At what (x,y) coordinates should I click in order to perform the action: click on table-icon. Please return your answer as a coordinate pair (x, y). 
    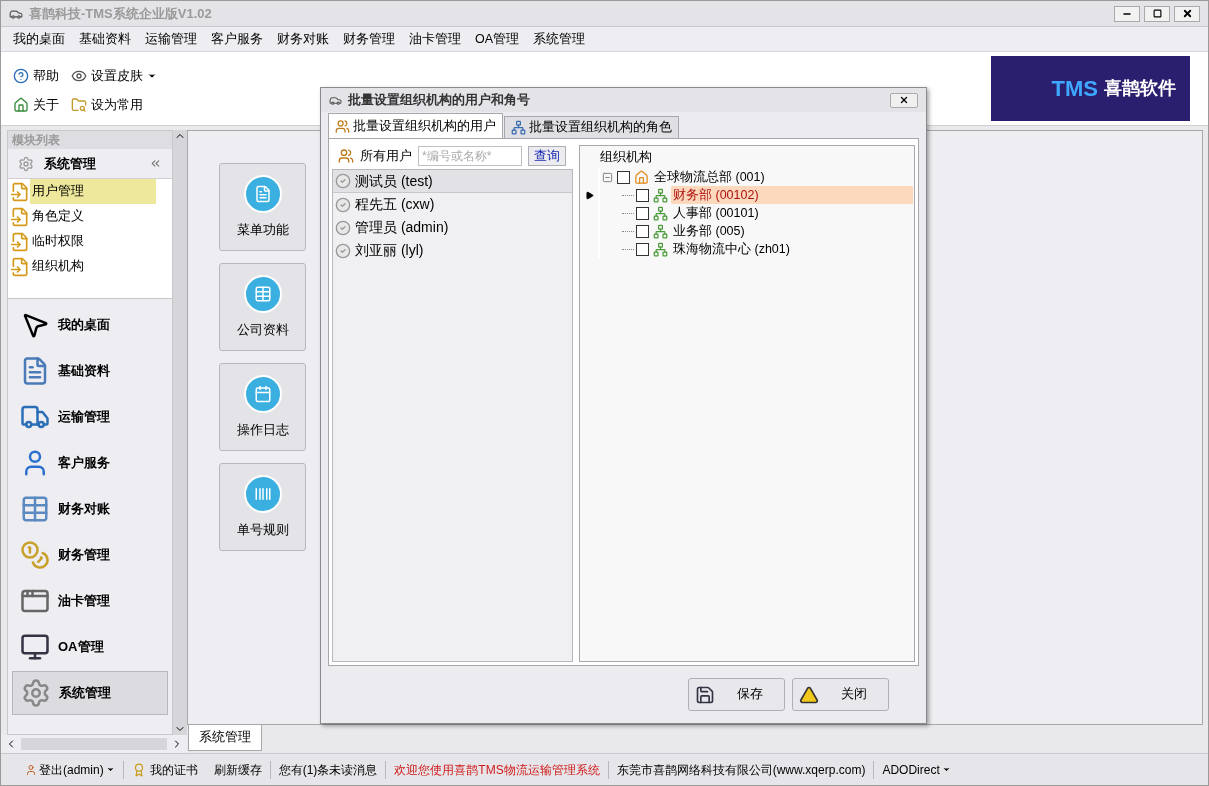
    Looking at the image, I should click on (262, 293).